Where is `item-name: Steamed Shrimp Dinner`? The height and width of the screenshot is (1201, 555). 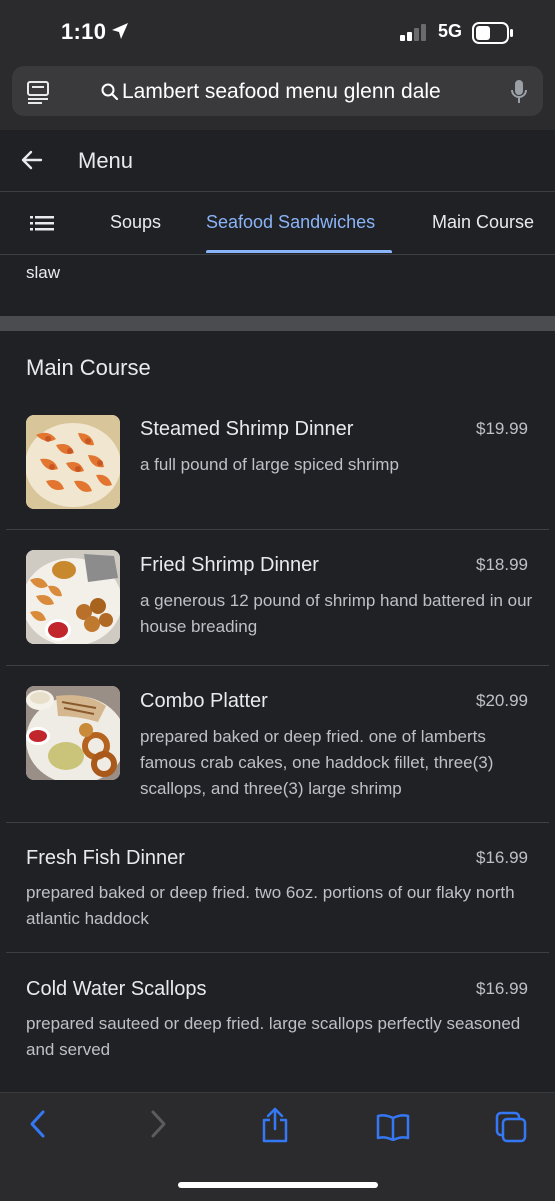 item-name: Steamed Shrimp Dinner is located at coordinates (247, 429).